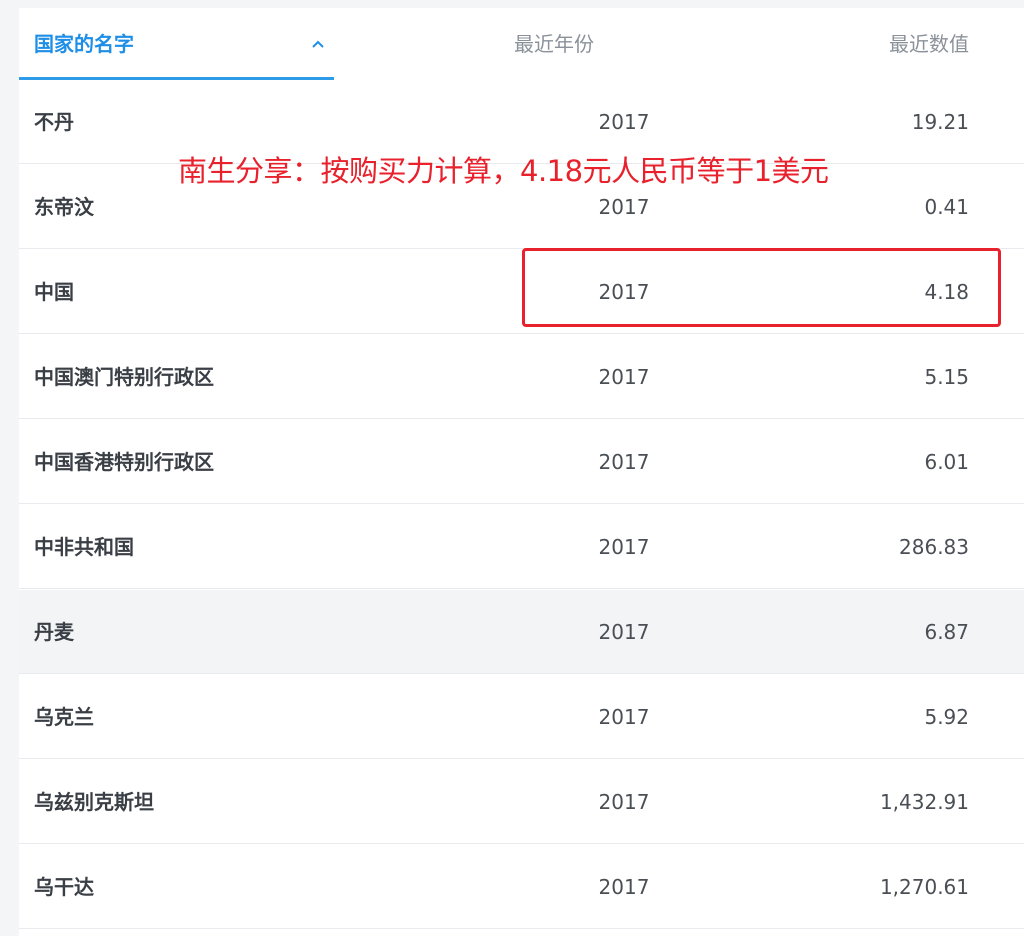 The image size is (1024, 936). I want to click on country-name-cell: 中国, so click(54, 292).